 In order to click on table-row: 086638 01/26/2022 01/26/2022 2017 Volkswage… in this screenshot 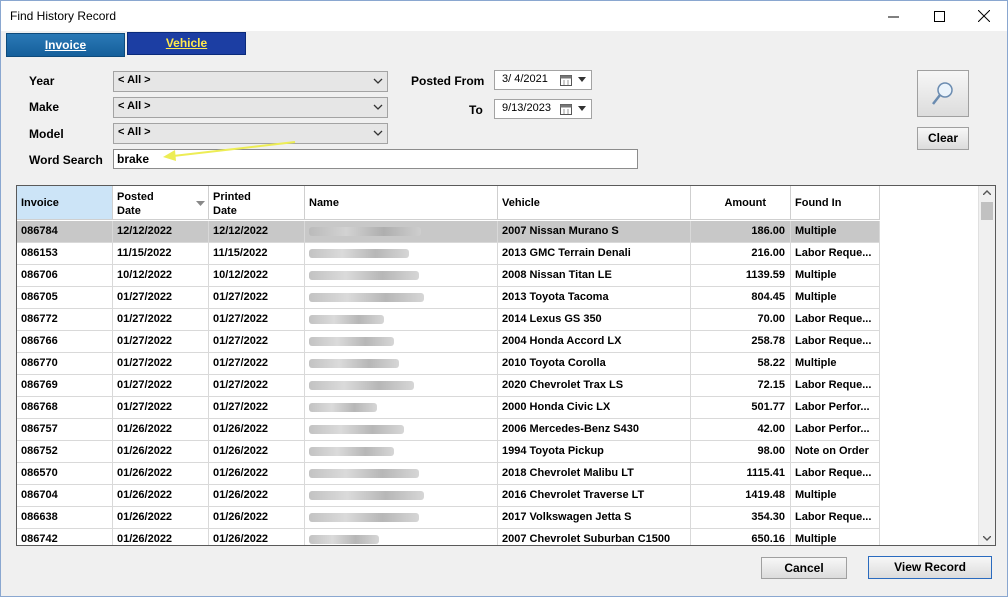, I will do `click(448, 518)`.